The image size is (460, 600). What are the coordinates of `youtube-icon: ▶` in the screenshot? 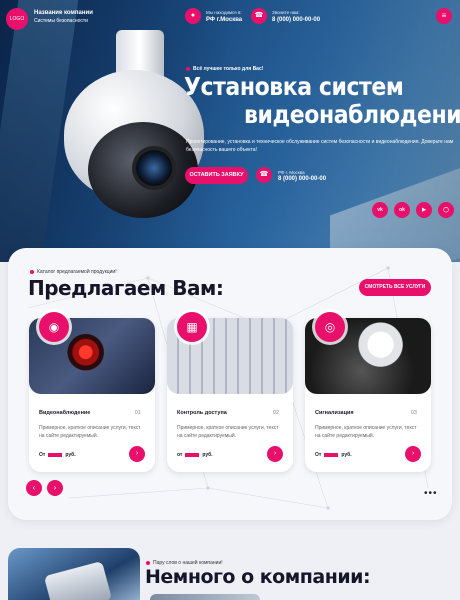 It's located at (424, 210).